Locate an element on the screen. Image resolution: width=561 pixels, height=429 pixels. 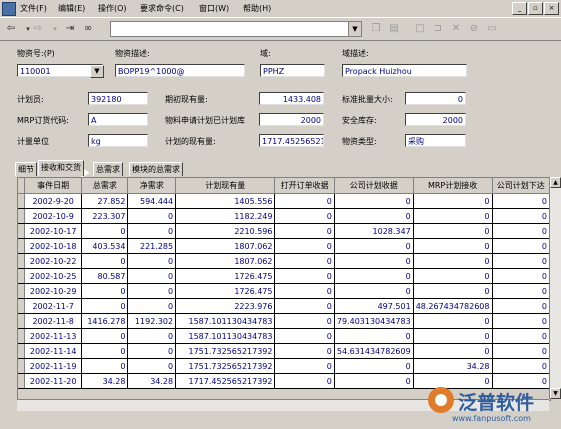
event-date-cell: 2002-10-17 is located at coordinates (53, 231).